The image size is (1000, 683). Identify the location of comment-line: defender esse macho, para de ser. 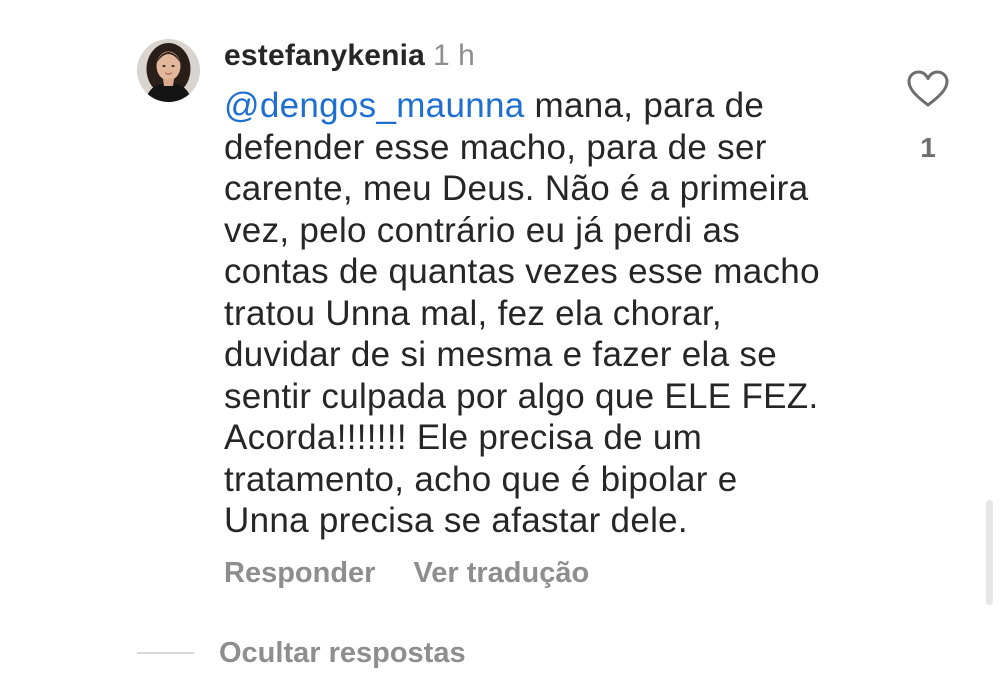
(495, 147).